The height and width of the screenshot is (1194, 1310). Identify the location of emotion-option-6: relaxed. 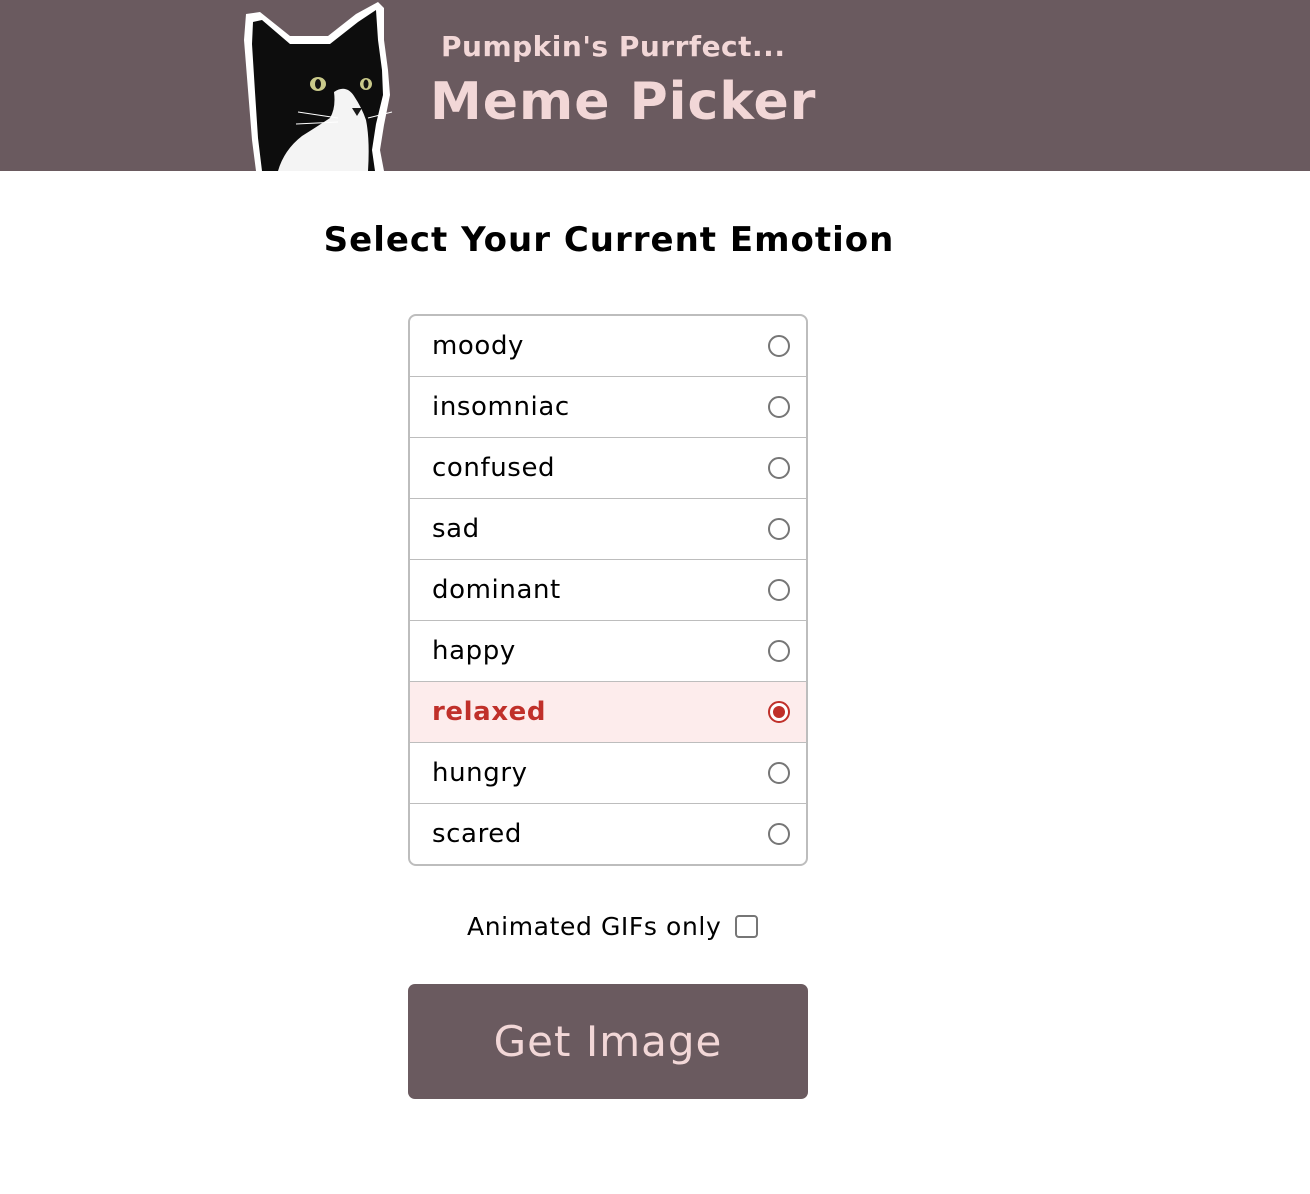
(608, 712).